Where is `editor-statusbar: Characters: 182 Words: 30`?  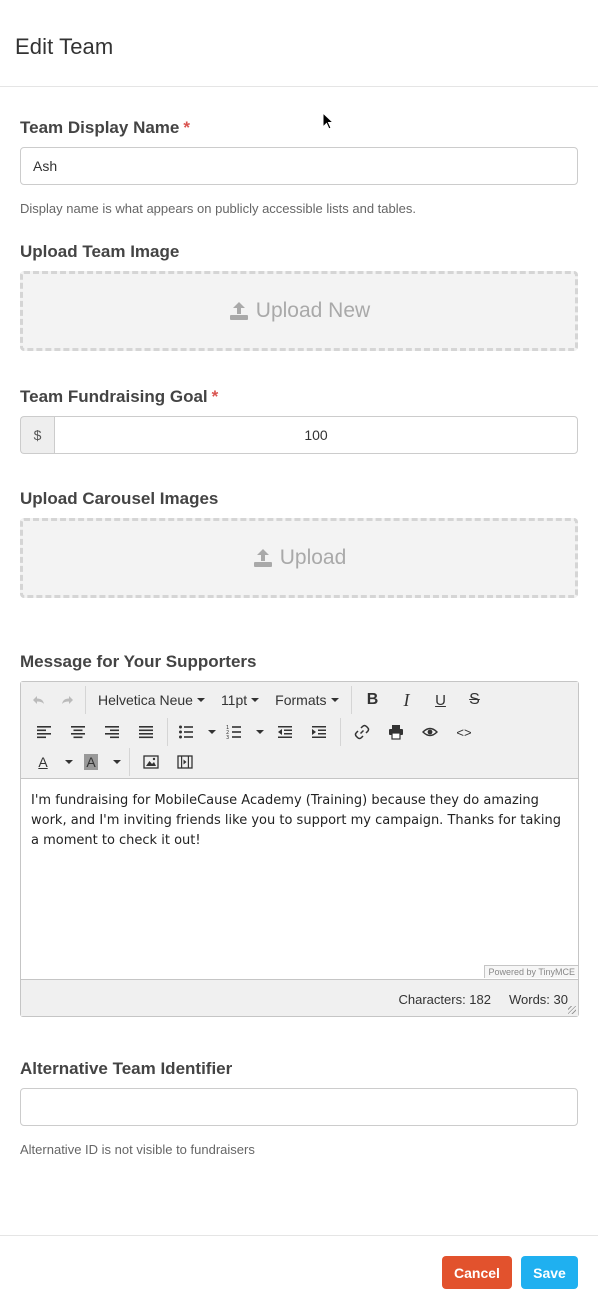
editor-statusbar: Characters: 182 Words: 30 is located at coordinates (299, 997).